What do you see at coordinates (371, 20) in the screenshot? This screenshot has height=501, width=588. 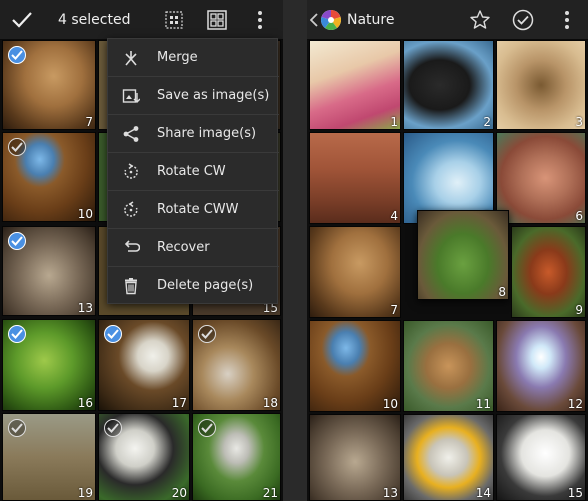 I see `album-title: Nature` at bounding box center [371, 20].